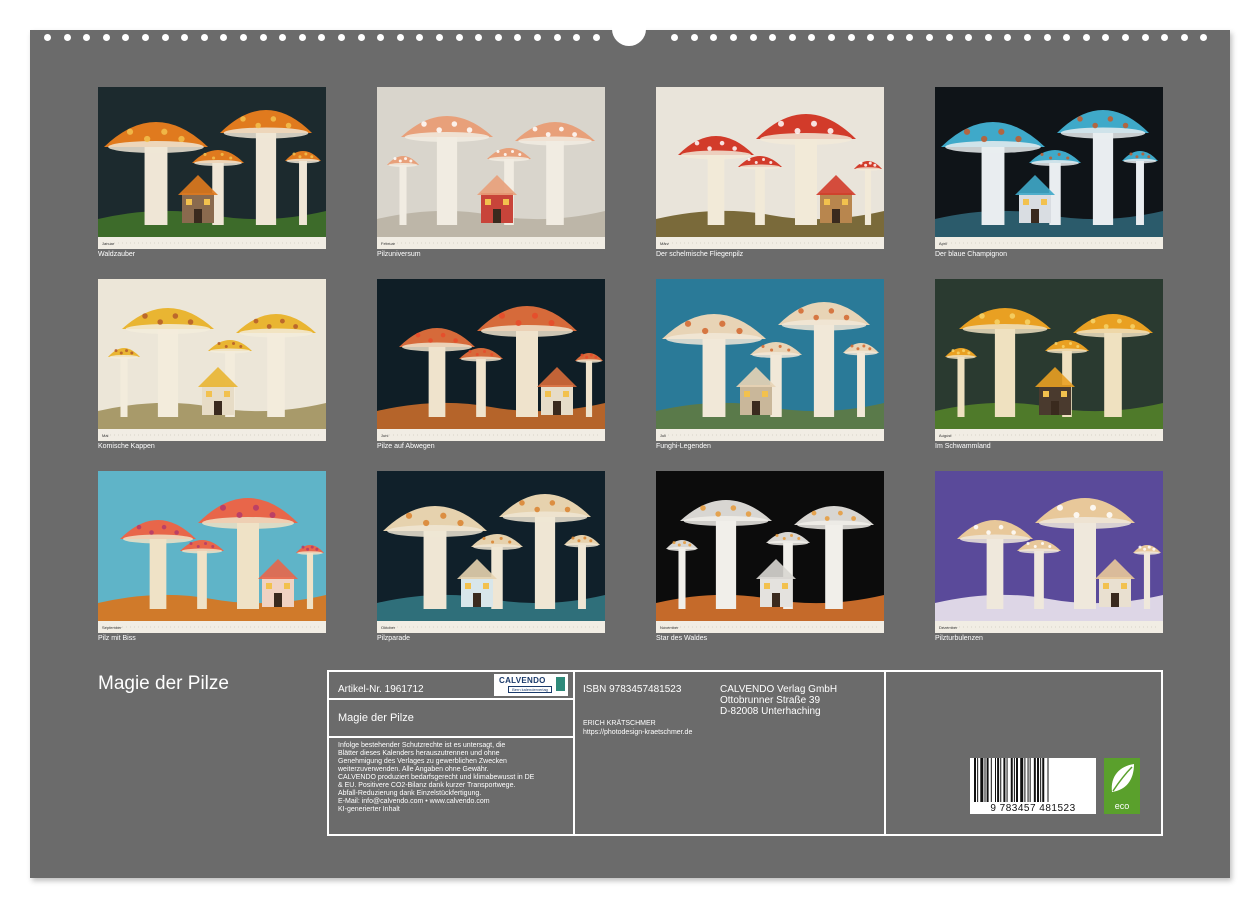 This screenshot has height=908, width=1260. Describe the element at coordinates (1049, 168) in the screenshot. I see `month-thumbnail: April` at that location.